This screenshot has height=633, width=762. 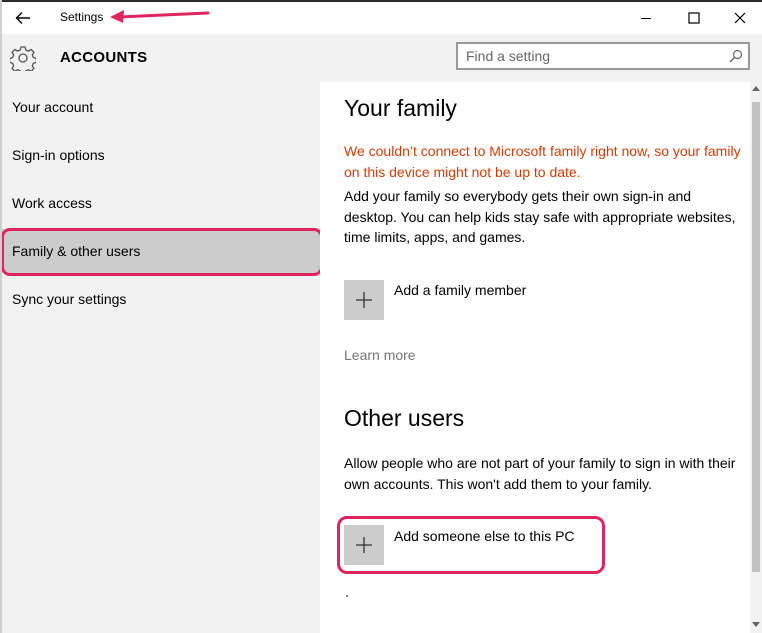 I want to click on add-family-member-label: Add a family member, so click(x=460, y=290).